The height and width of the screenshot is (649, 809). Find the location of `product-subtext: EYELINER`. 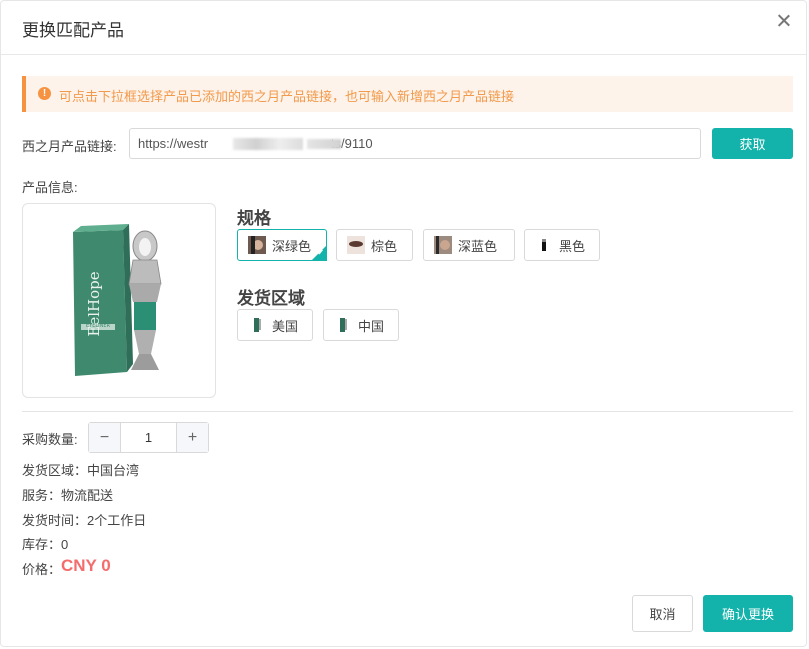

product-subtext: EYELINER is located at coordinates (98, 326).